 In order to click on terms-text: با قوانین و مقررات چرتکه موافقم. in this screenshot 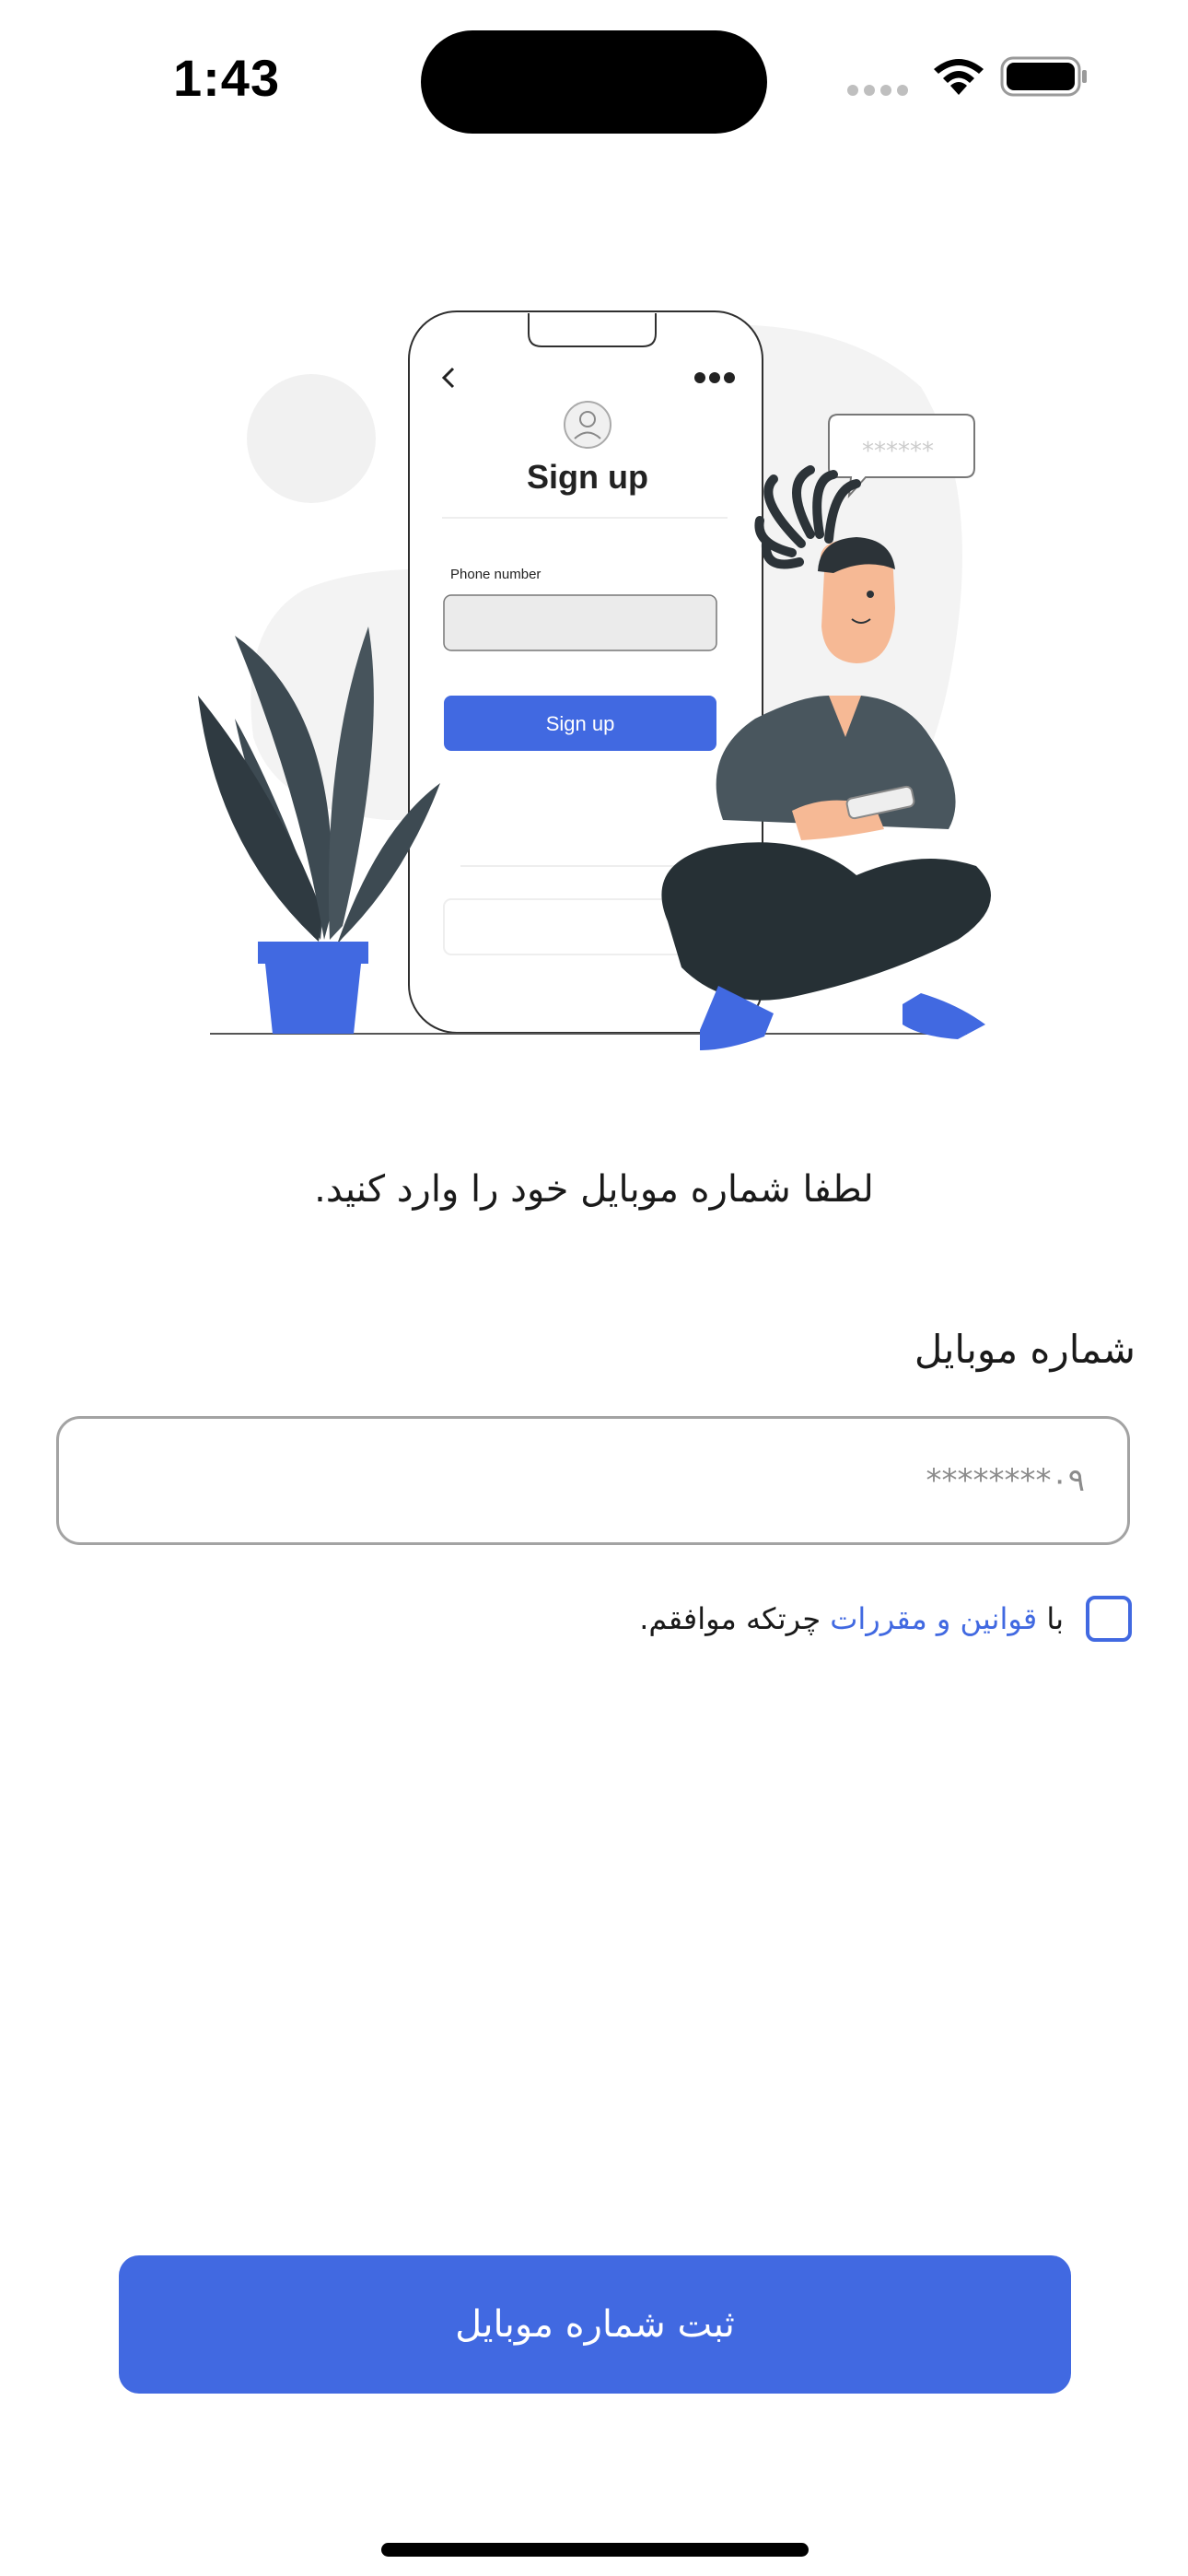, I will do `click(852, 1618)`.